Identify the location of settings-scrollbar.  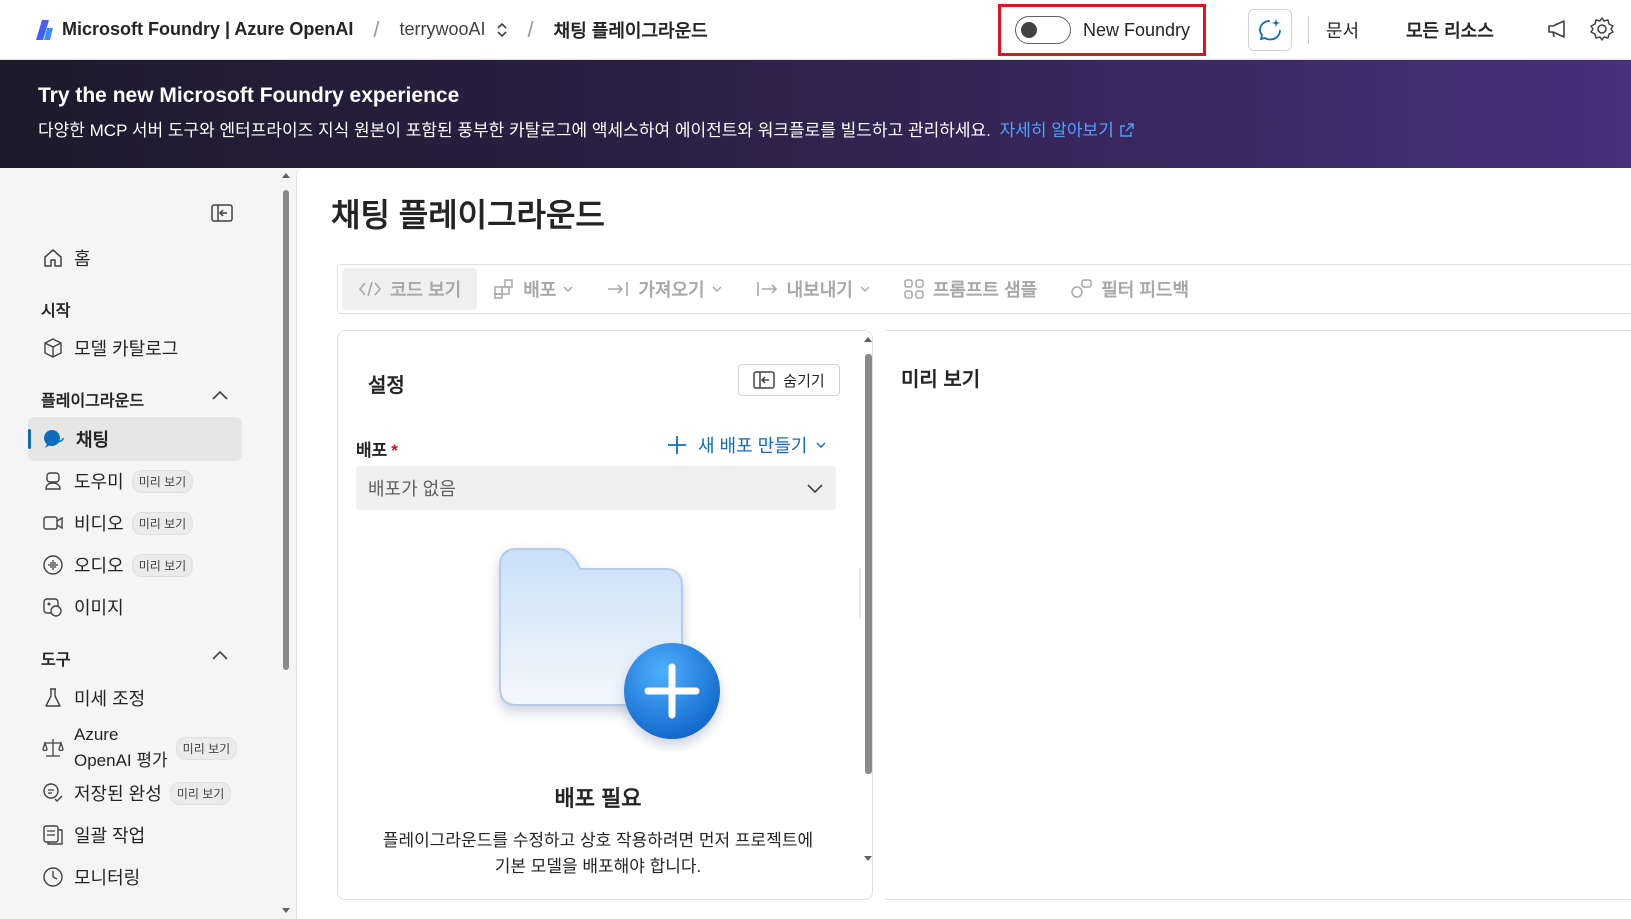
(868, 615).